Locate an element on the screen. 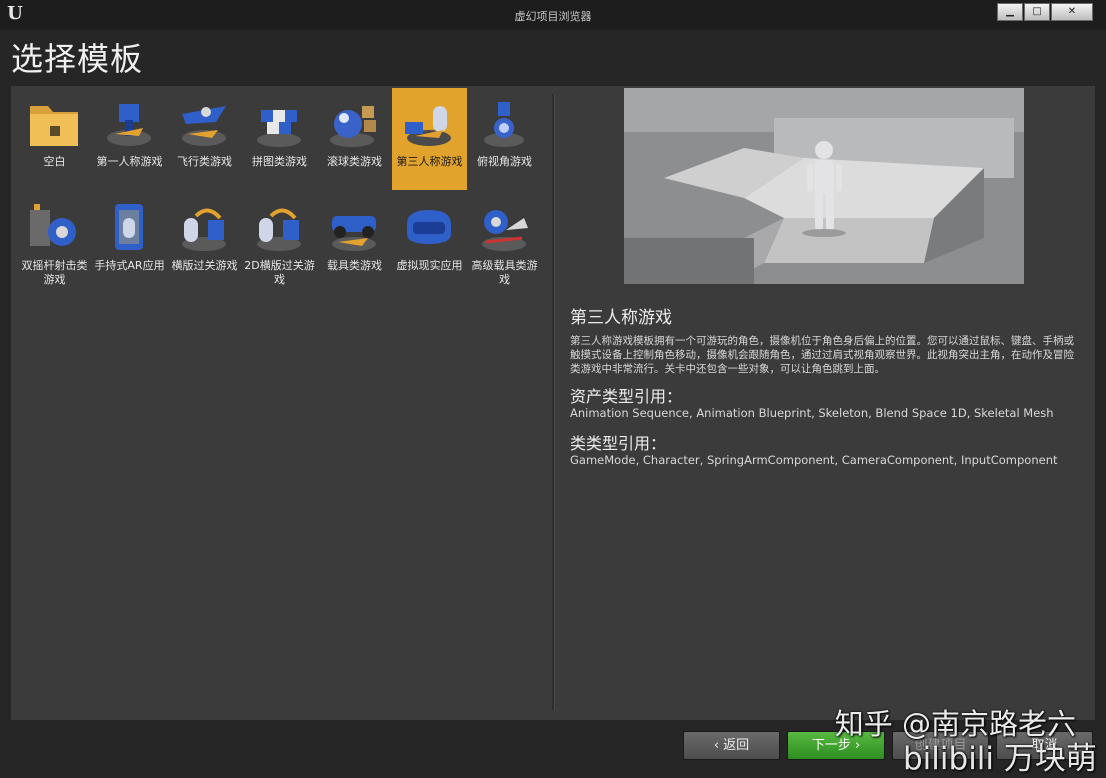 The width and height of the screenshot is (1106, 778). minimize-button: ▁ is located at coordinates (1010, 12).